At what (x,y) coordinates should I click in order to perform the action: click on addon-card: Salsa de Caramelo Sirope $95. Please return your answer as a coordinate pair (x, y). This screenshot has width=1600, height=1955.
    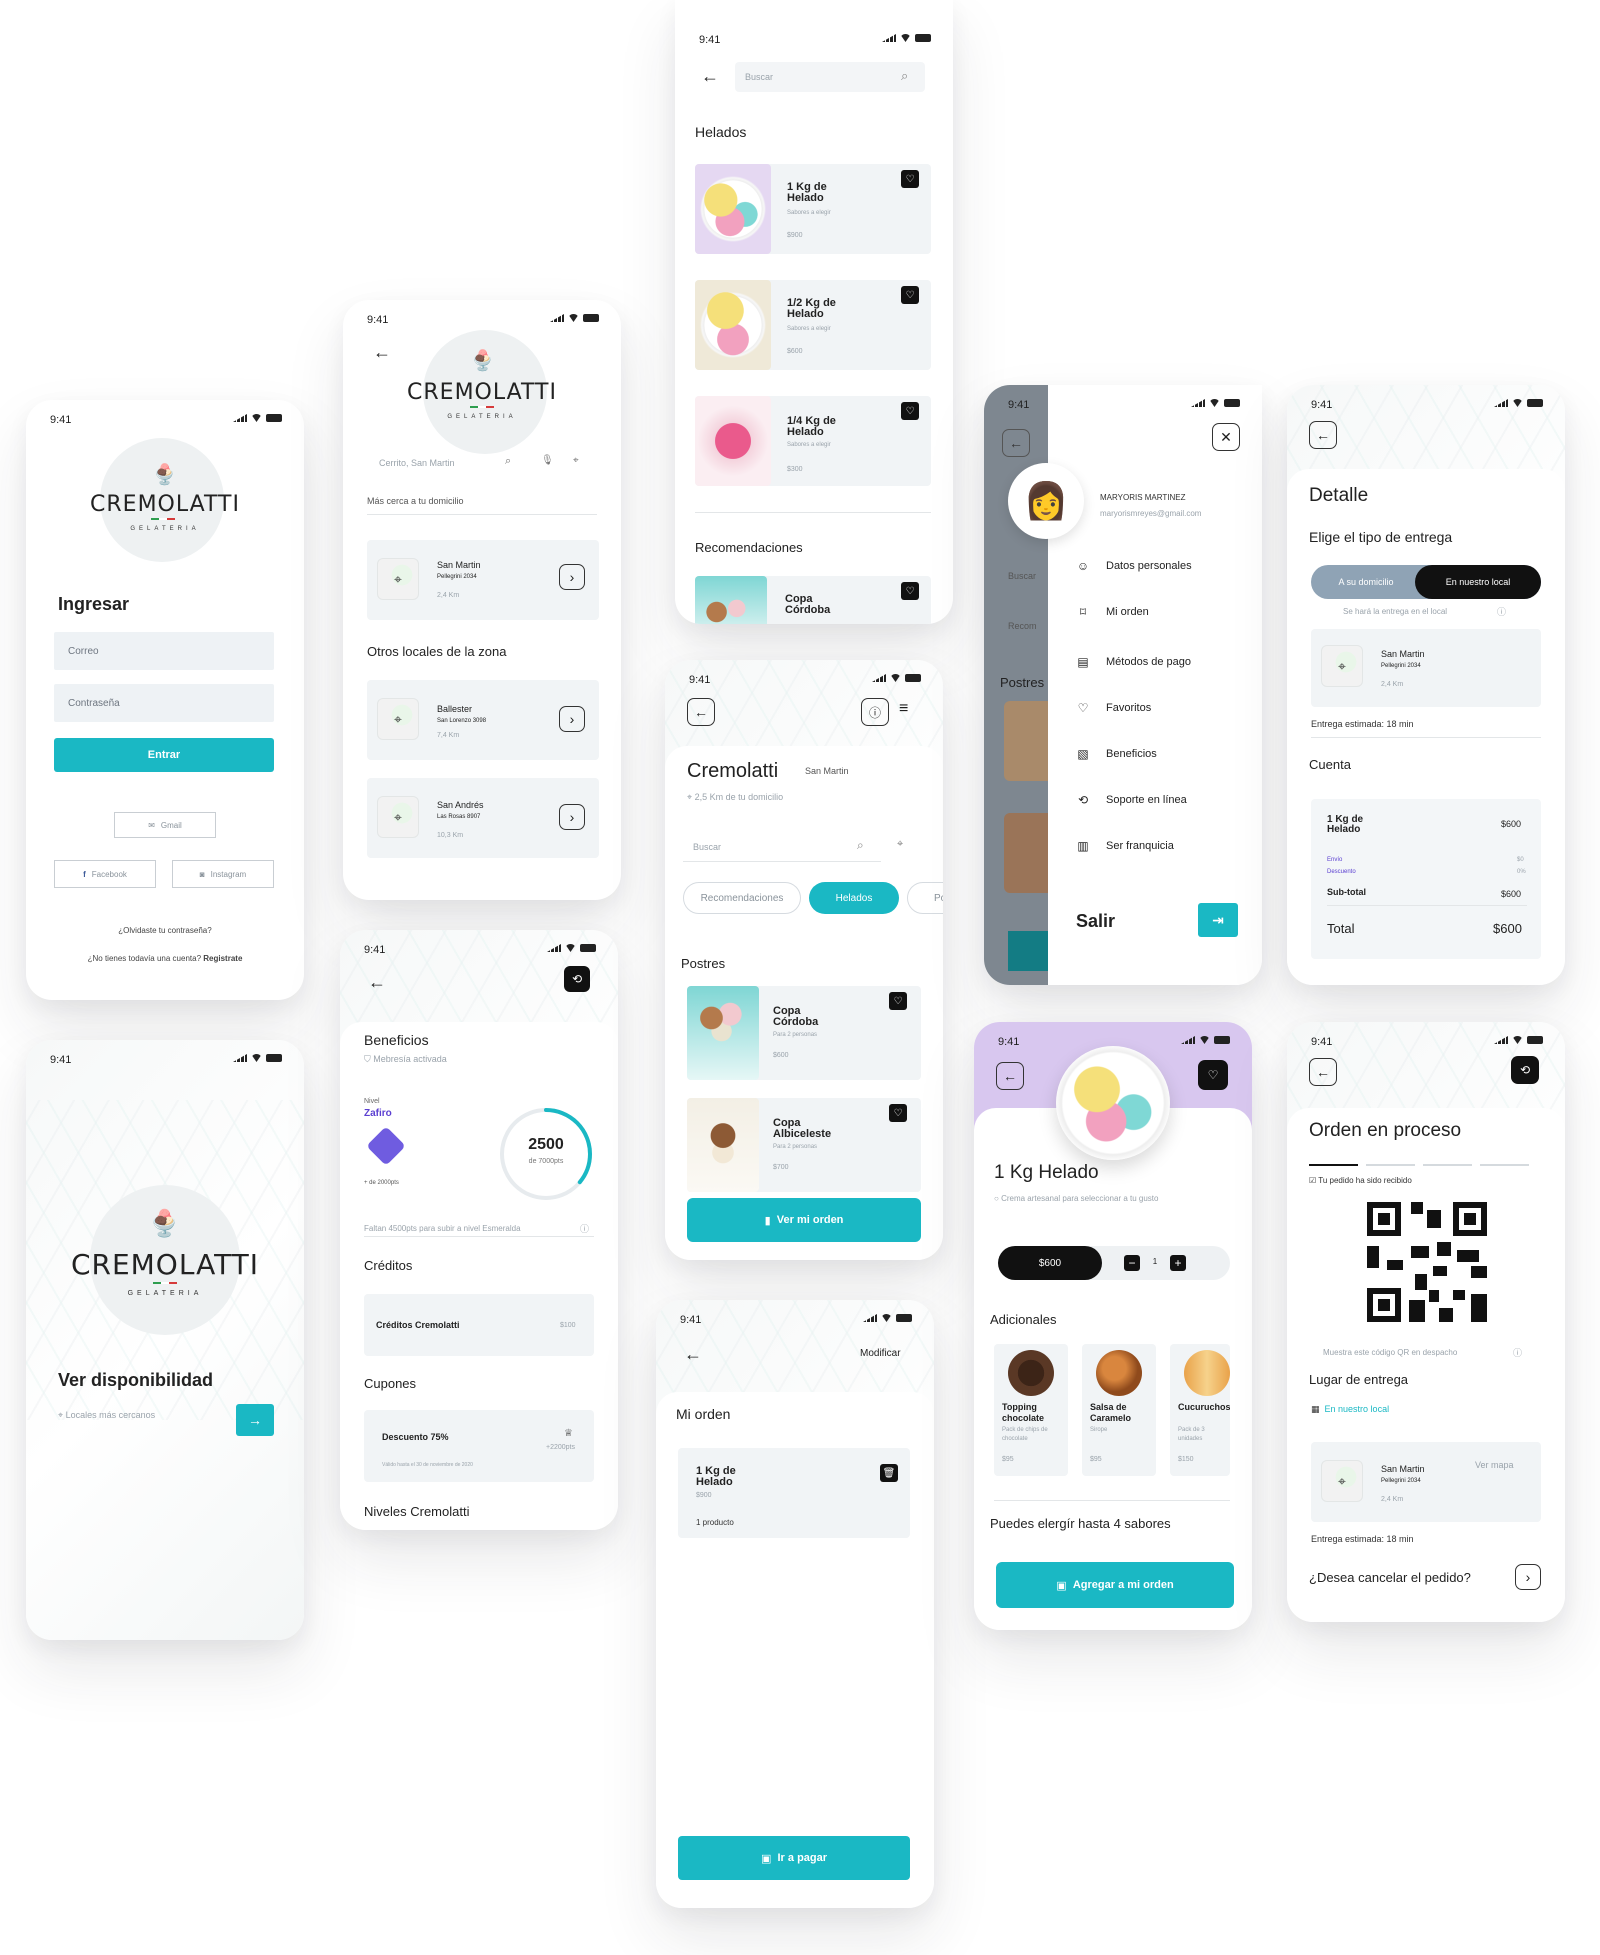
    Looking at the image, I should click on (1119, 1410).